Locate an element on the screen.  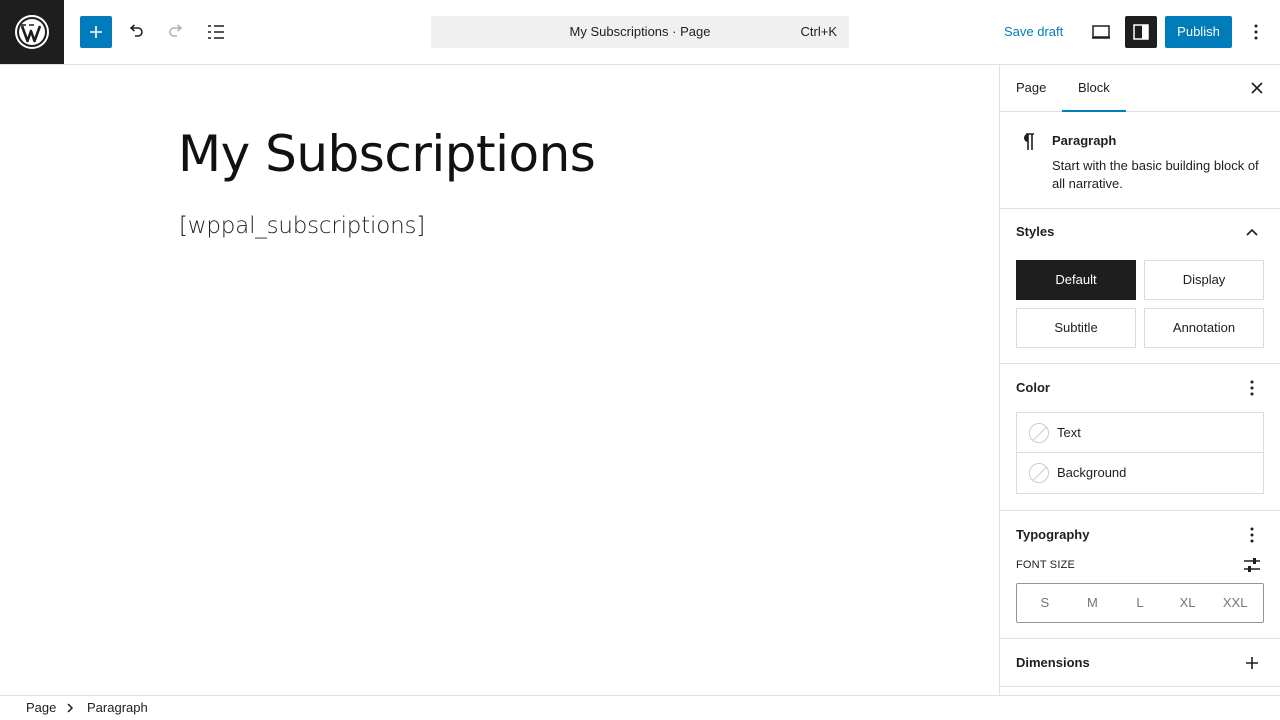
breadcrumb-page: Page is located at coordinates (41, 708).